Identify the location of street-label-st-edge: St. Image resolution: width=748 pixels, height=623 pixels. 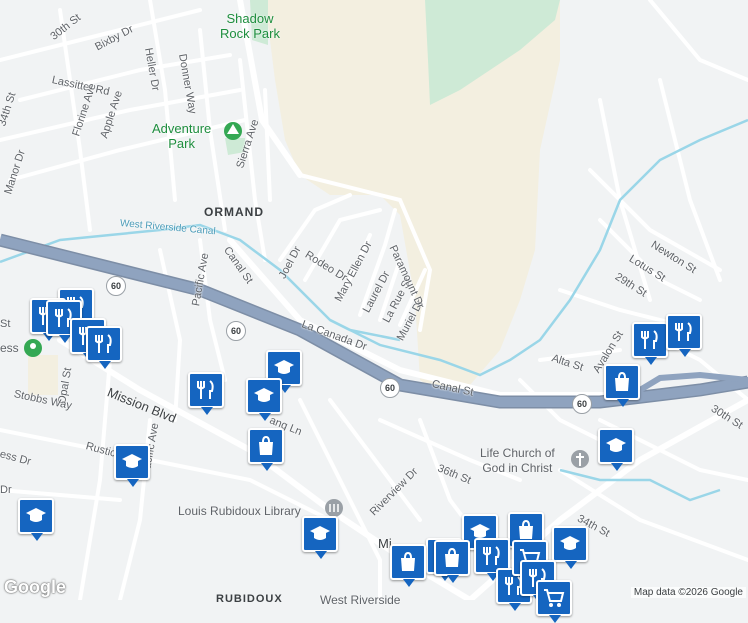
(5, 324).